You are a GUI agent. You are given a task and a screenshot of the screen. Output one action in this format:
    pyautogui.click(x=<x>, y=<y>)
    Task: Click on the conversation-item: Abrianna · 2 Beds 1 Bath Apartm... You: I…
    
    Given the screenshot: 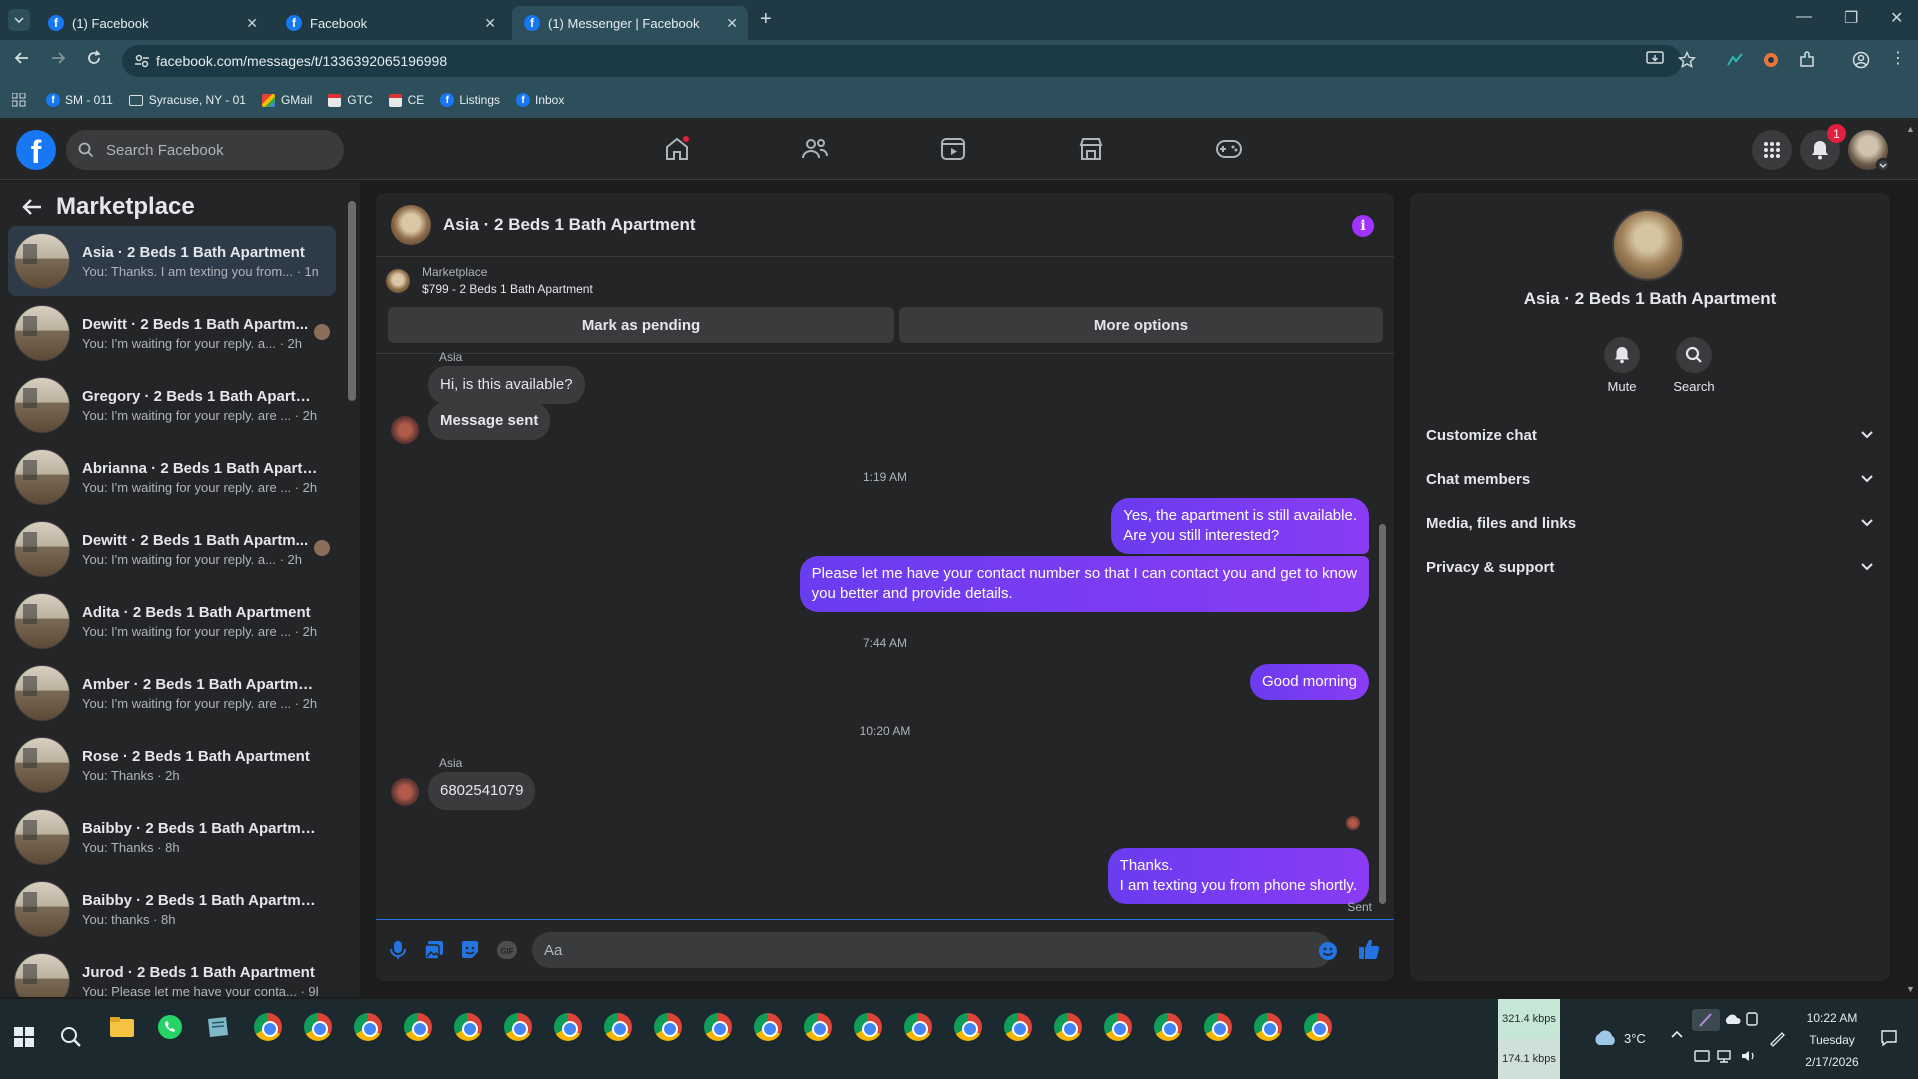 What is the action you would take?
    pyautogui.click(x=172, y=477)
    